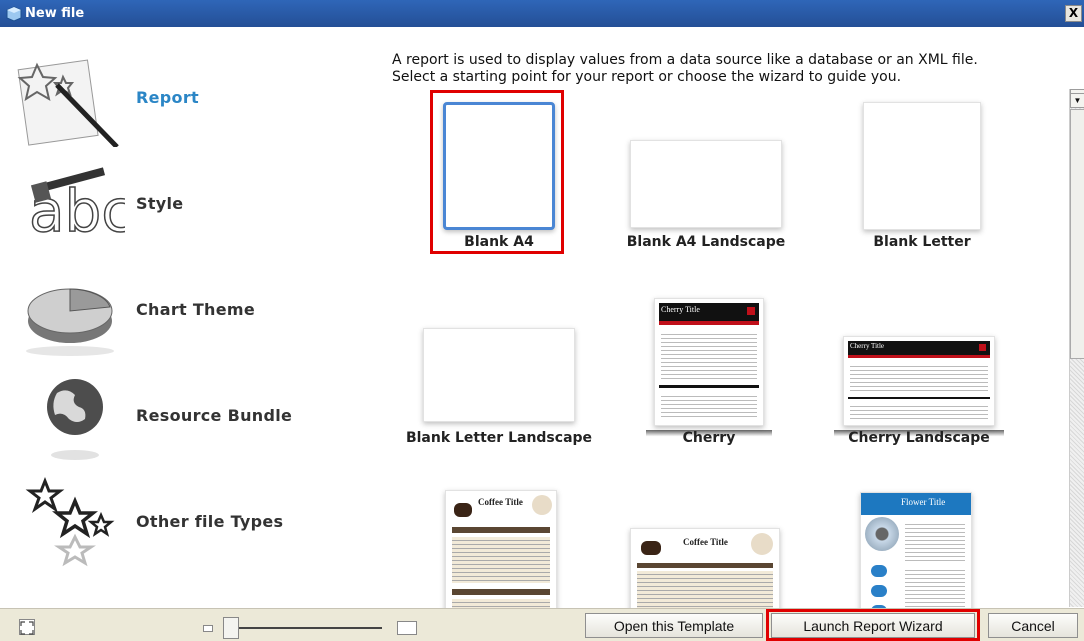 This screenshot has width=1084, height=641. What do you see at coordinates (919, 438) in the screenshot?
I see `template-name: Cherry Landscape` at bounding box center [919, 438].